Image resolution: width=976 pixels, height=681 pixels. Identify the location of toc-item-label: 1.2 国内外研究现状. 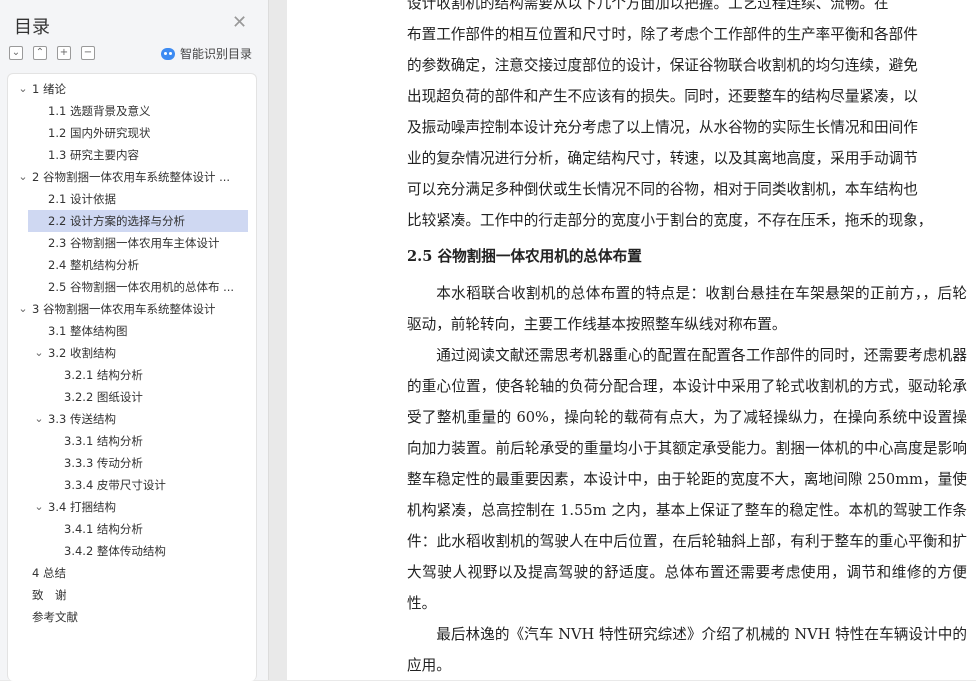
(99, 133).